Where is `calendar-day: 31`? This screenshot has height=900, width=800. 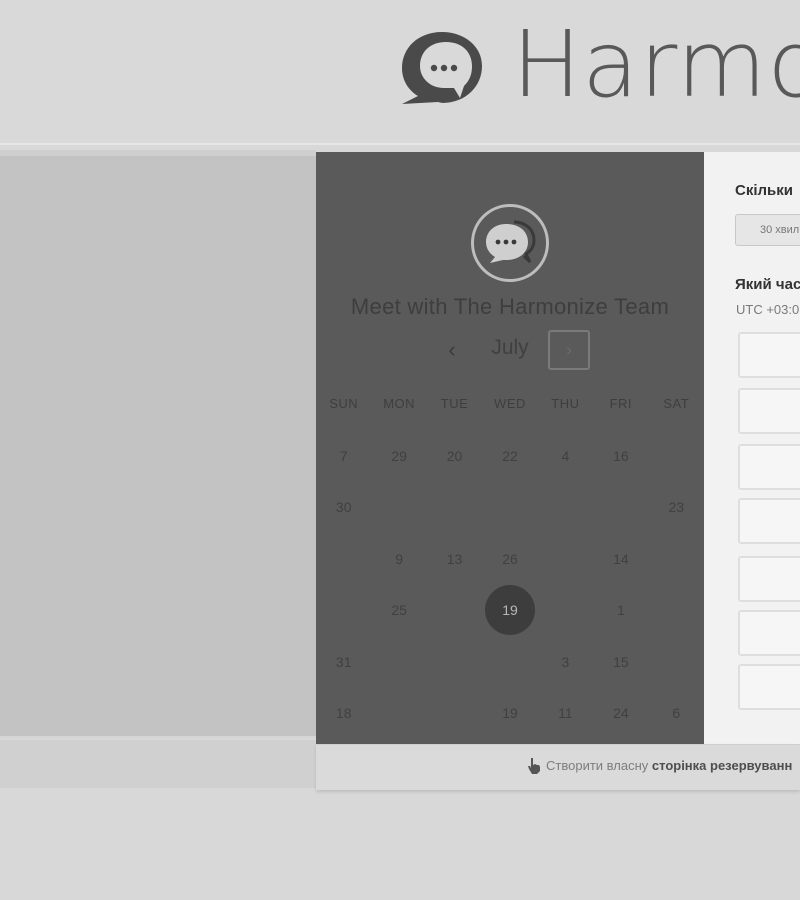 calendar-day: 31 is located at coordinates (343, 662).